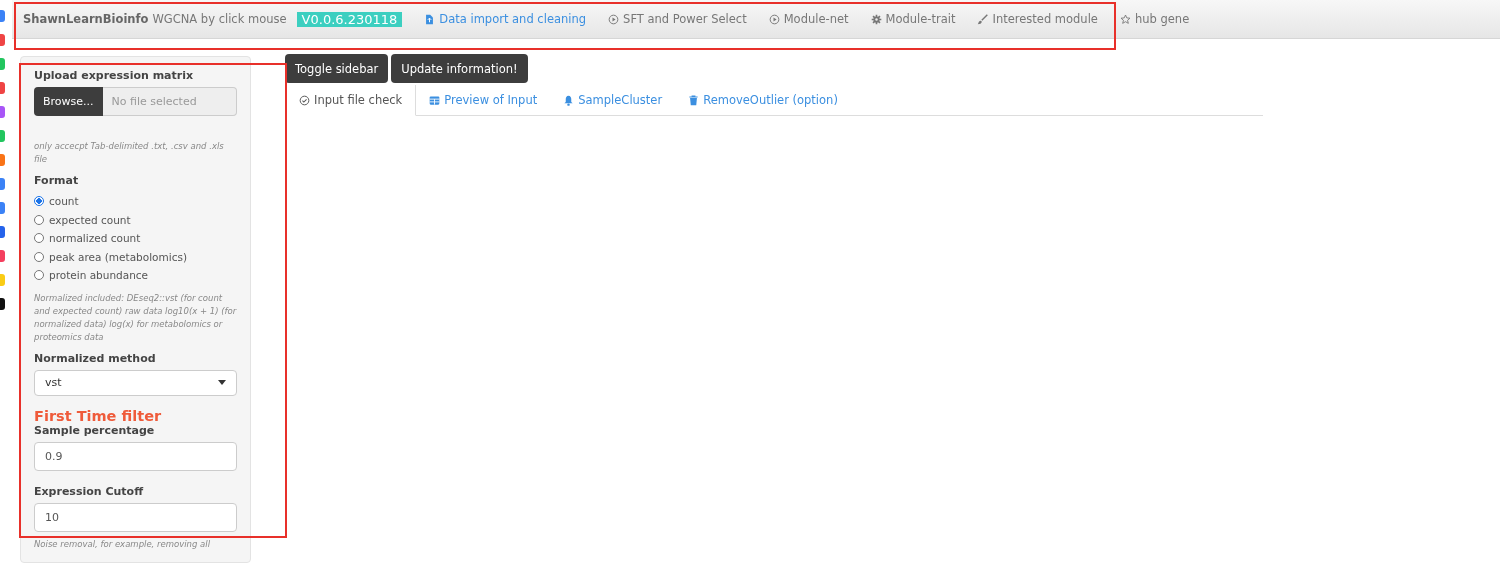  What do you see at coordinates (1125, 19) in the screenshot?
I see `star-icon` at bounding box center [1125, 19].